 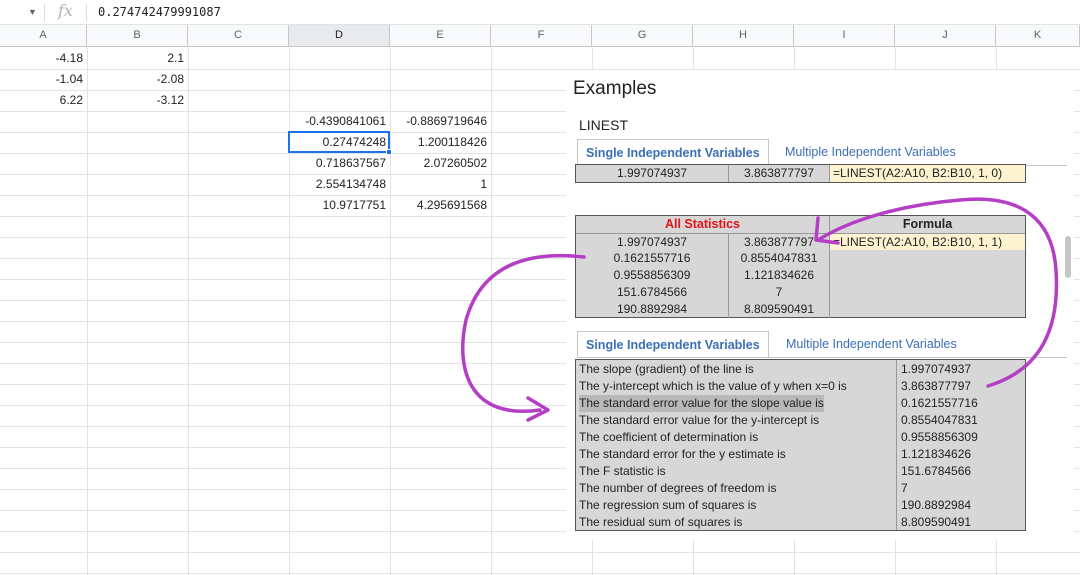 What do you see at coordinates (939, 403) in the screenshot?
I see `explain-value-3: 0.1621557716` at bounding box center [939, 403].